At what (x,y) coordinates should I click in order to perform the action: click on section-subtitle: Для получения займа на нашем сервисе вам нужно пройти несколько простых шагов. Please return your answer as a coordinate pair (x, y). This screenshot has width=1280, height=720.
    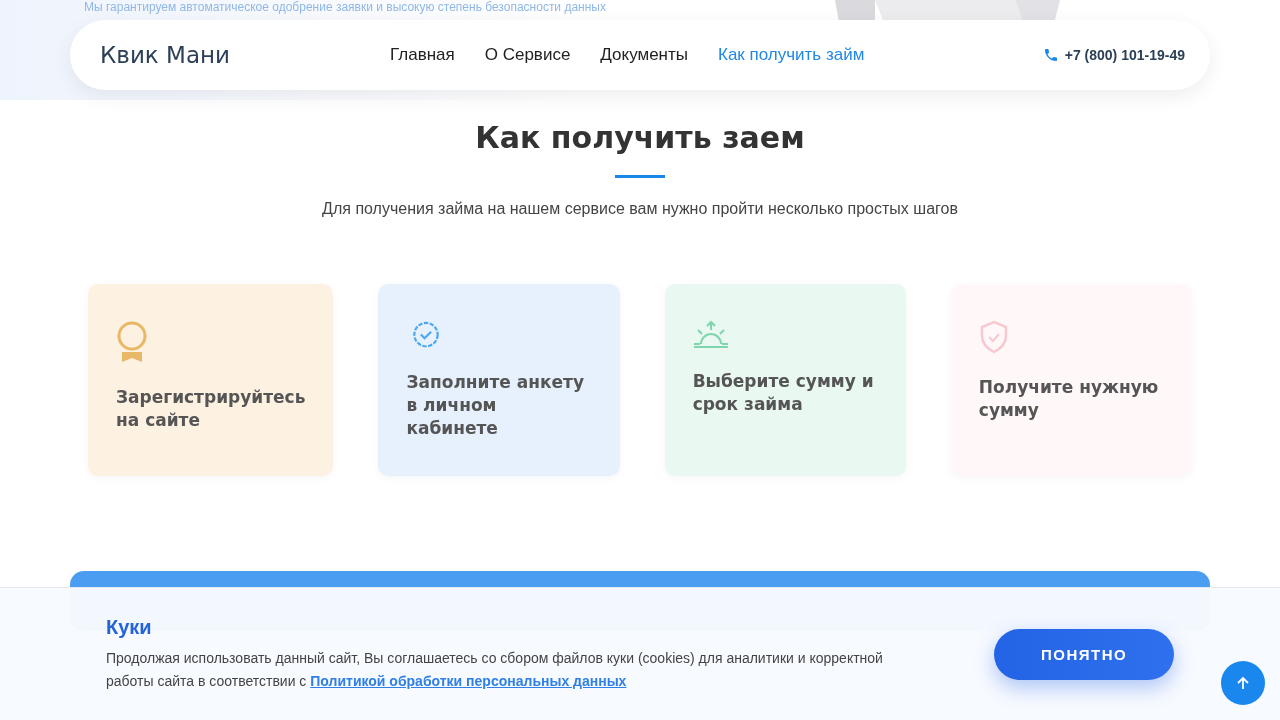
    Looking at the image, I should click on (640, 209).